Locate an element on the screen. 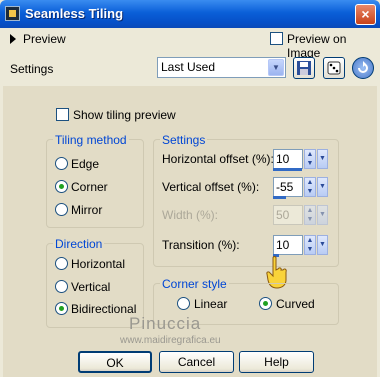 Image resolution: width=380 pixels, height=377 pixels. corner-style-title: Corner style is located at coordinates (194, 284).